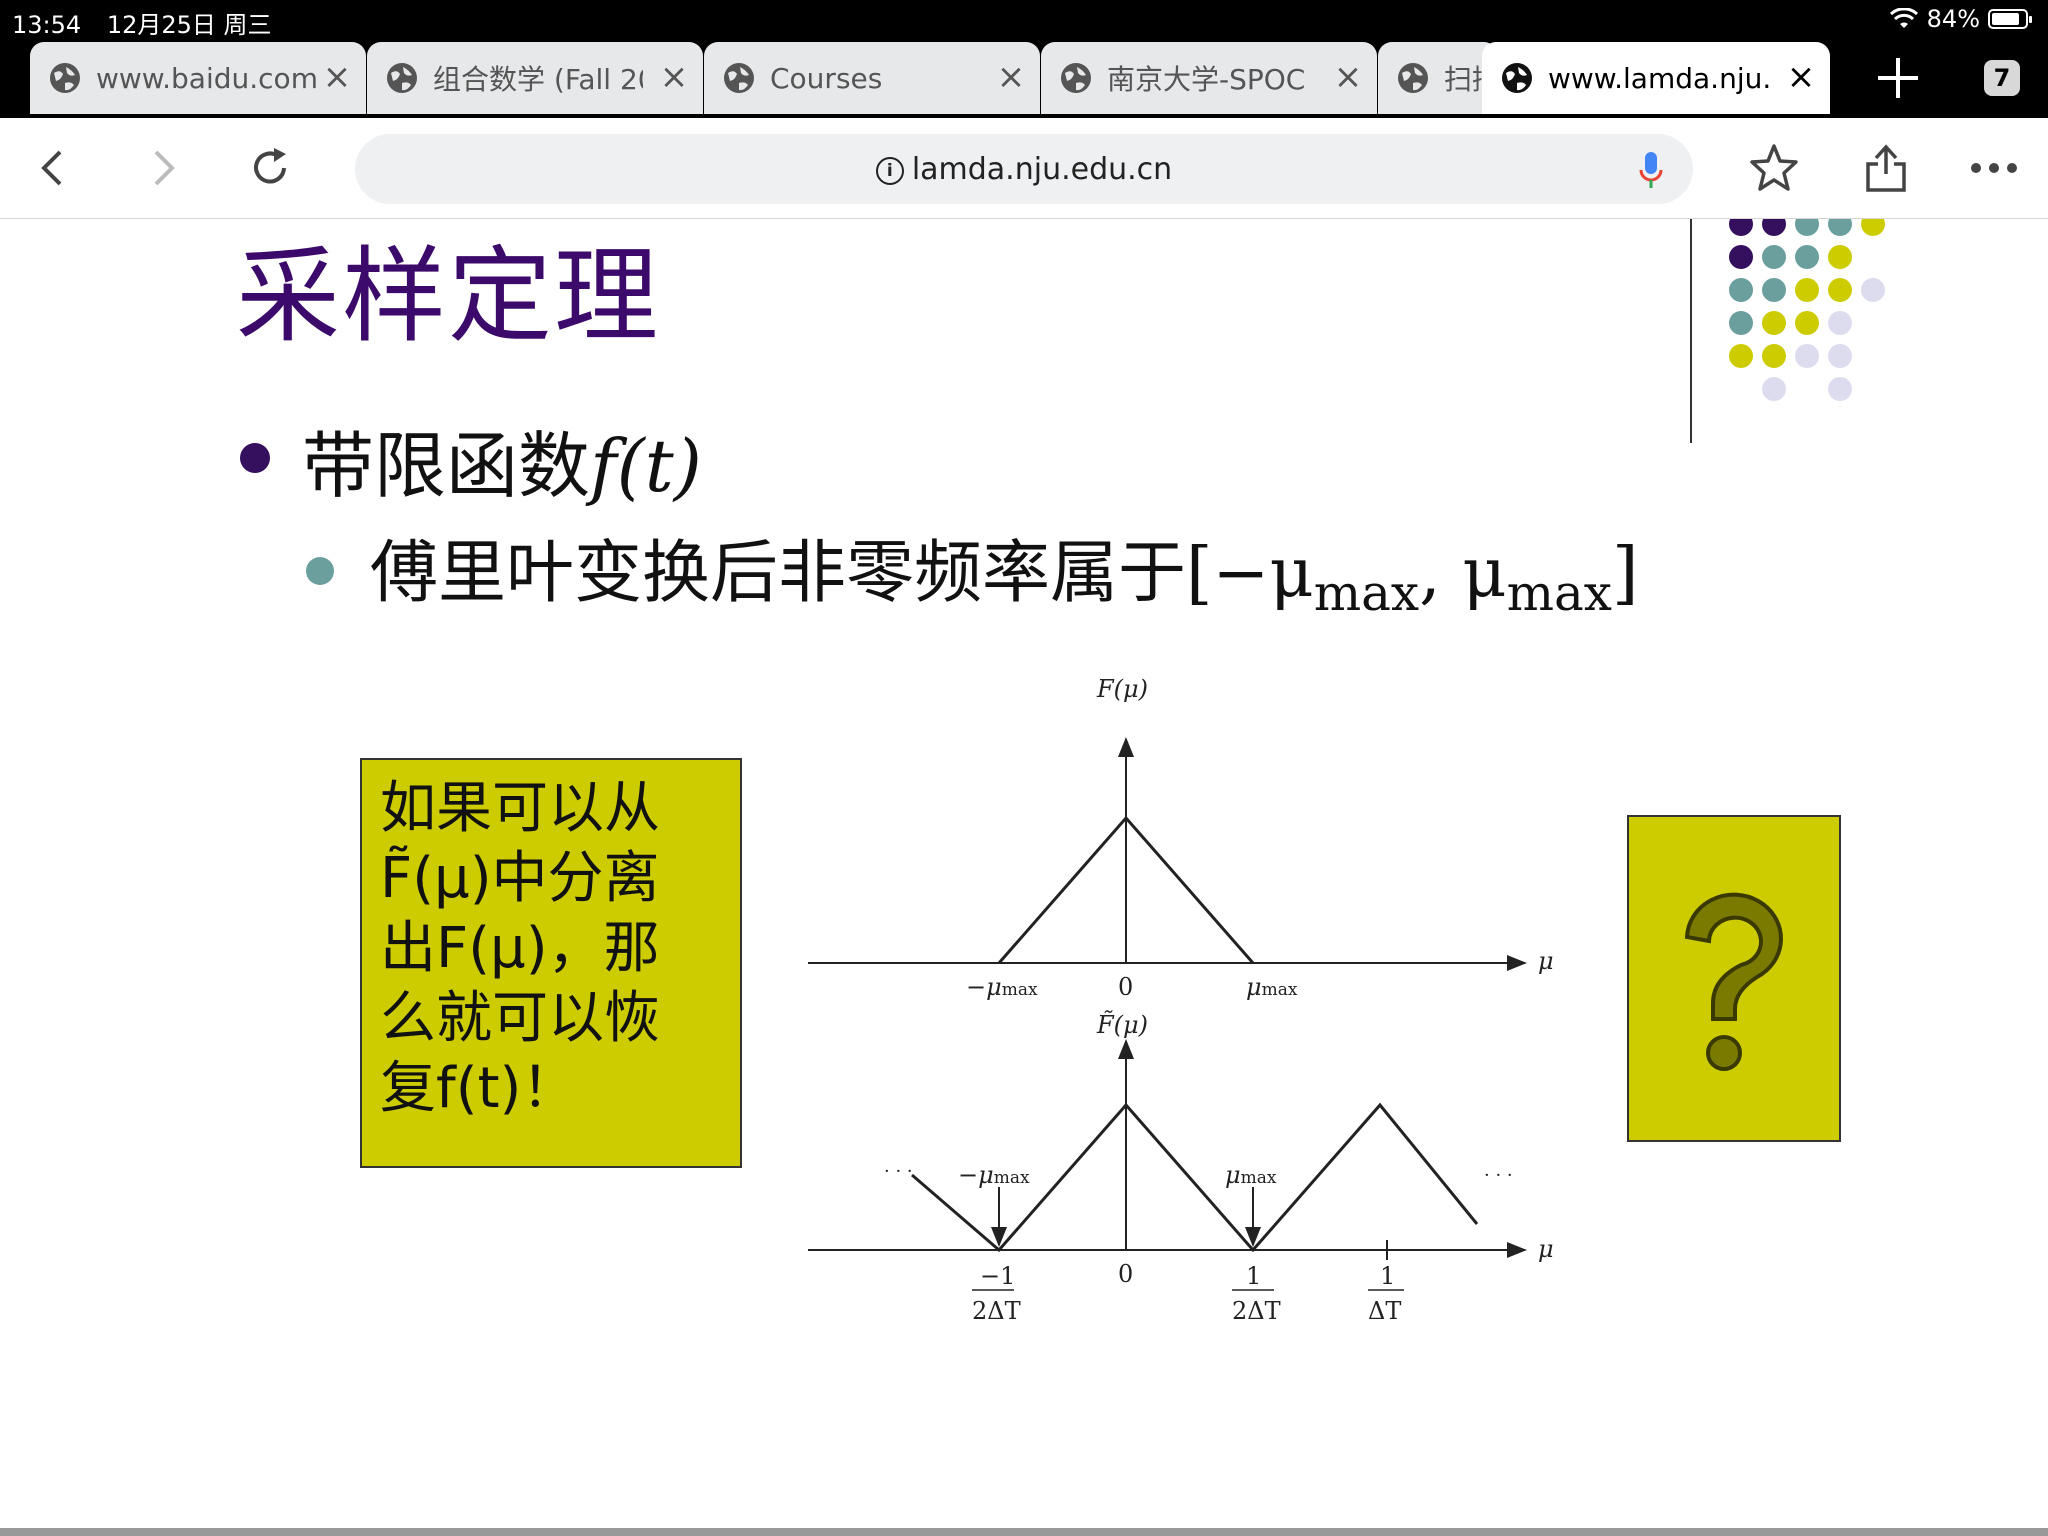 The width and height of the screenshot is (2048, 1536). What do you see at coordinates (479, 1088) in the screenshot?
I see `box-line: 复f(t)！` at bounding box center [479, 1088].